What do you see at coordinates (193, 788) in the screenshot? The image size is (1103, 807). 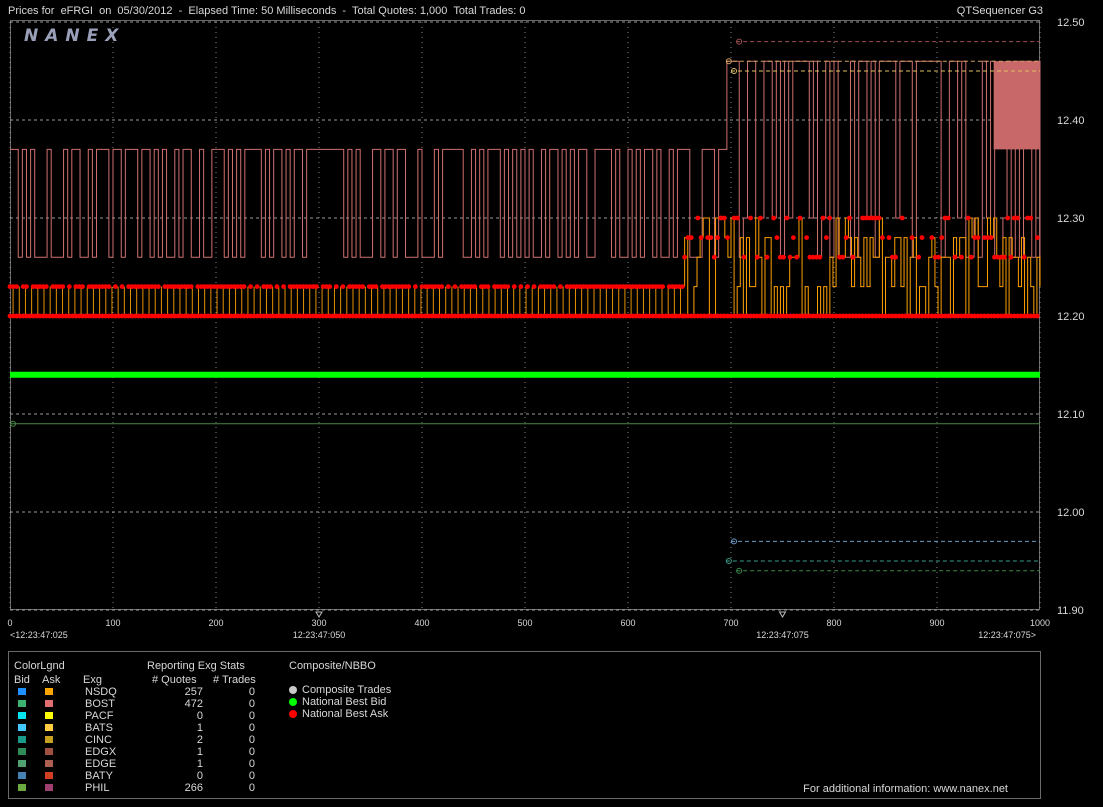 I see `quote-count: 266` at bounding box center [193, 788].